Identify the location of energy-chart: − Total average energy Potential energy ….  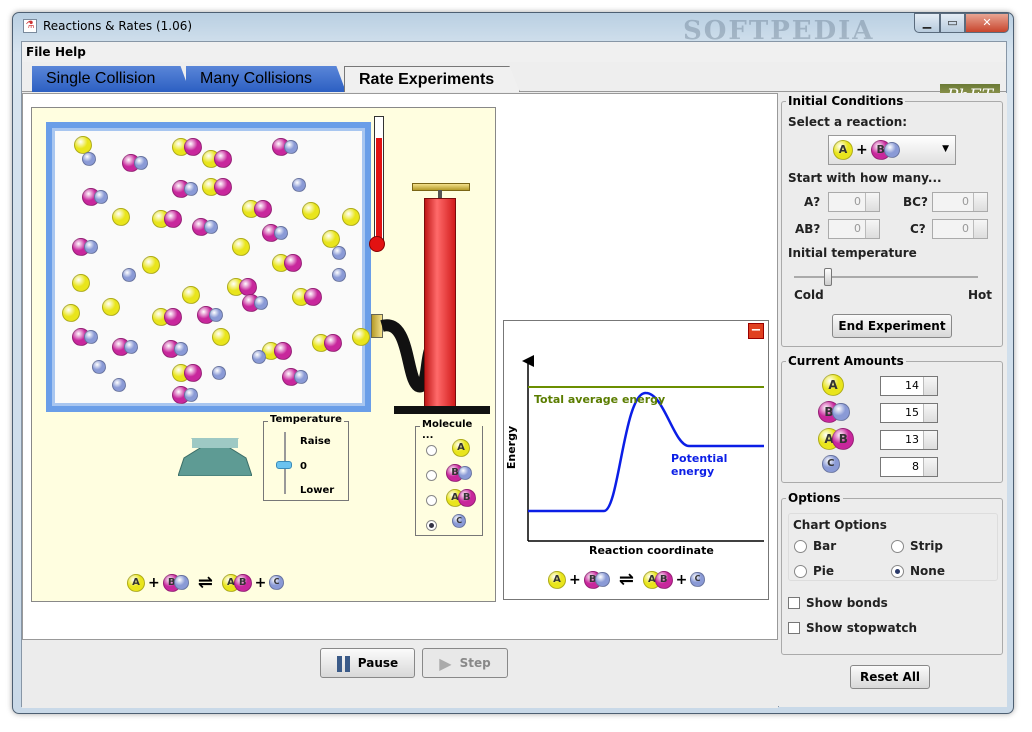
(636, 460).